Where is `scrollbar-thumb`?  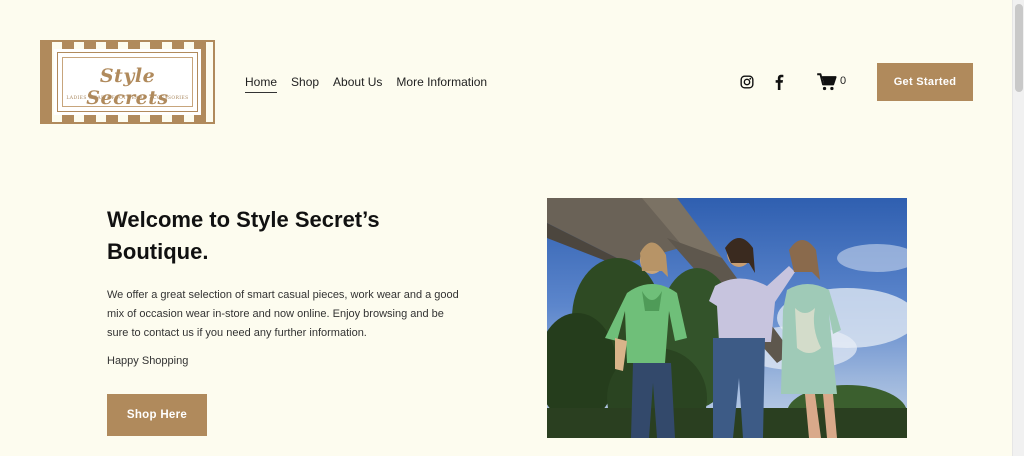
scrollbar-thumb is located at coordinates (1019, 48).